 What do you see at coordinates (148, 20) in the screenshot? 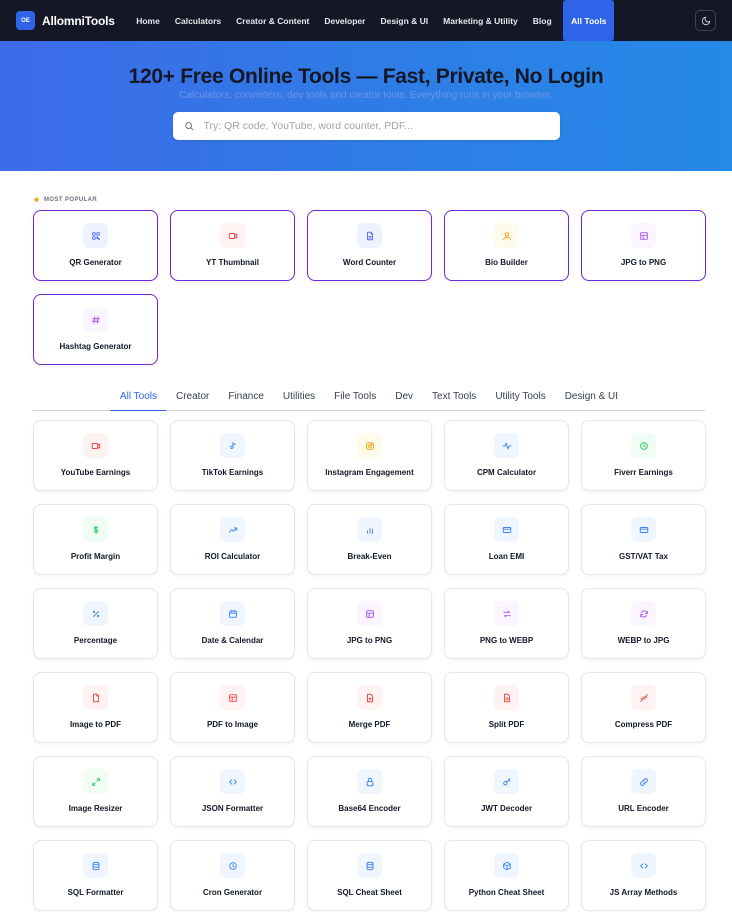
I see `nav-link-home: Home` at bounding box center [148, 20].